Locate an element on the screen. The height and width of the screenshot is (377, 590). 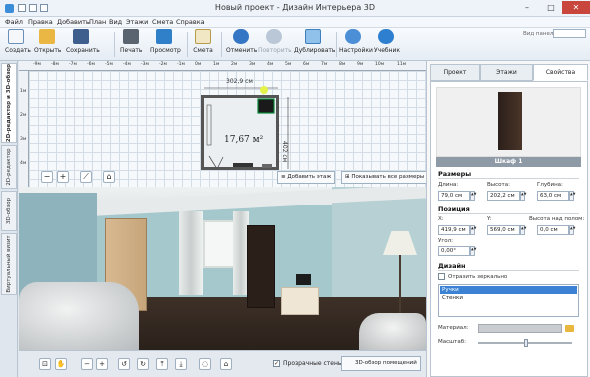
create-button: Создать is located at coordinates (18, 44).